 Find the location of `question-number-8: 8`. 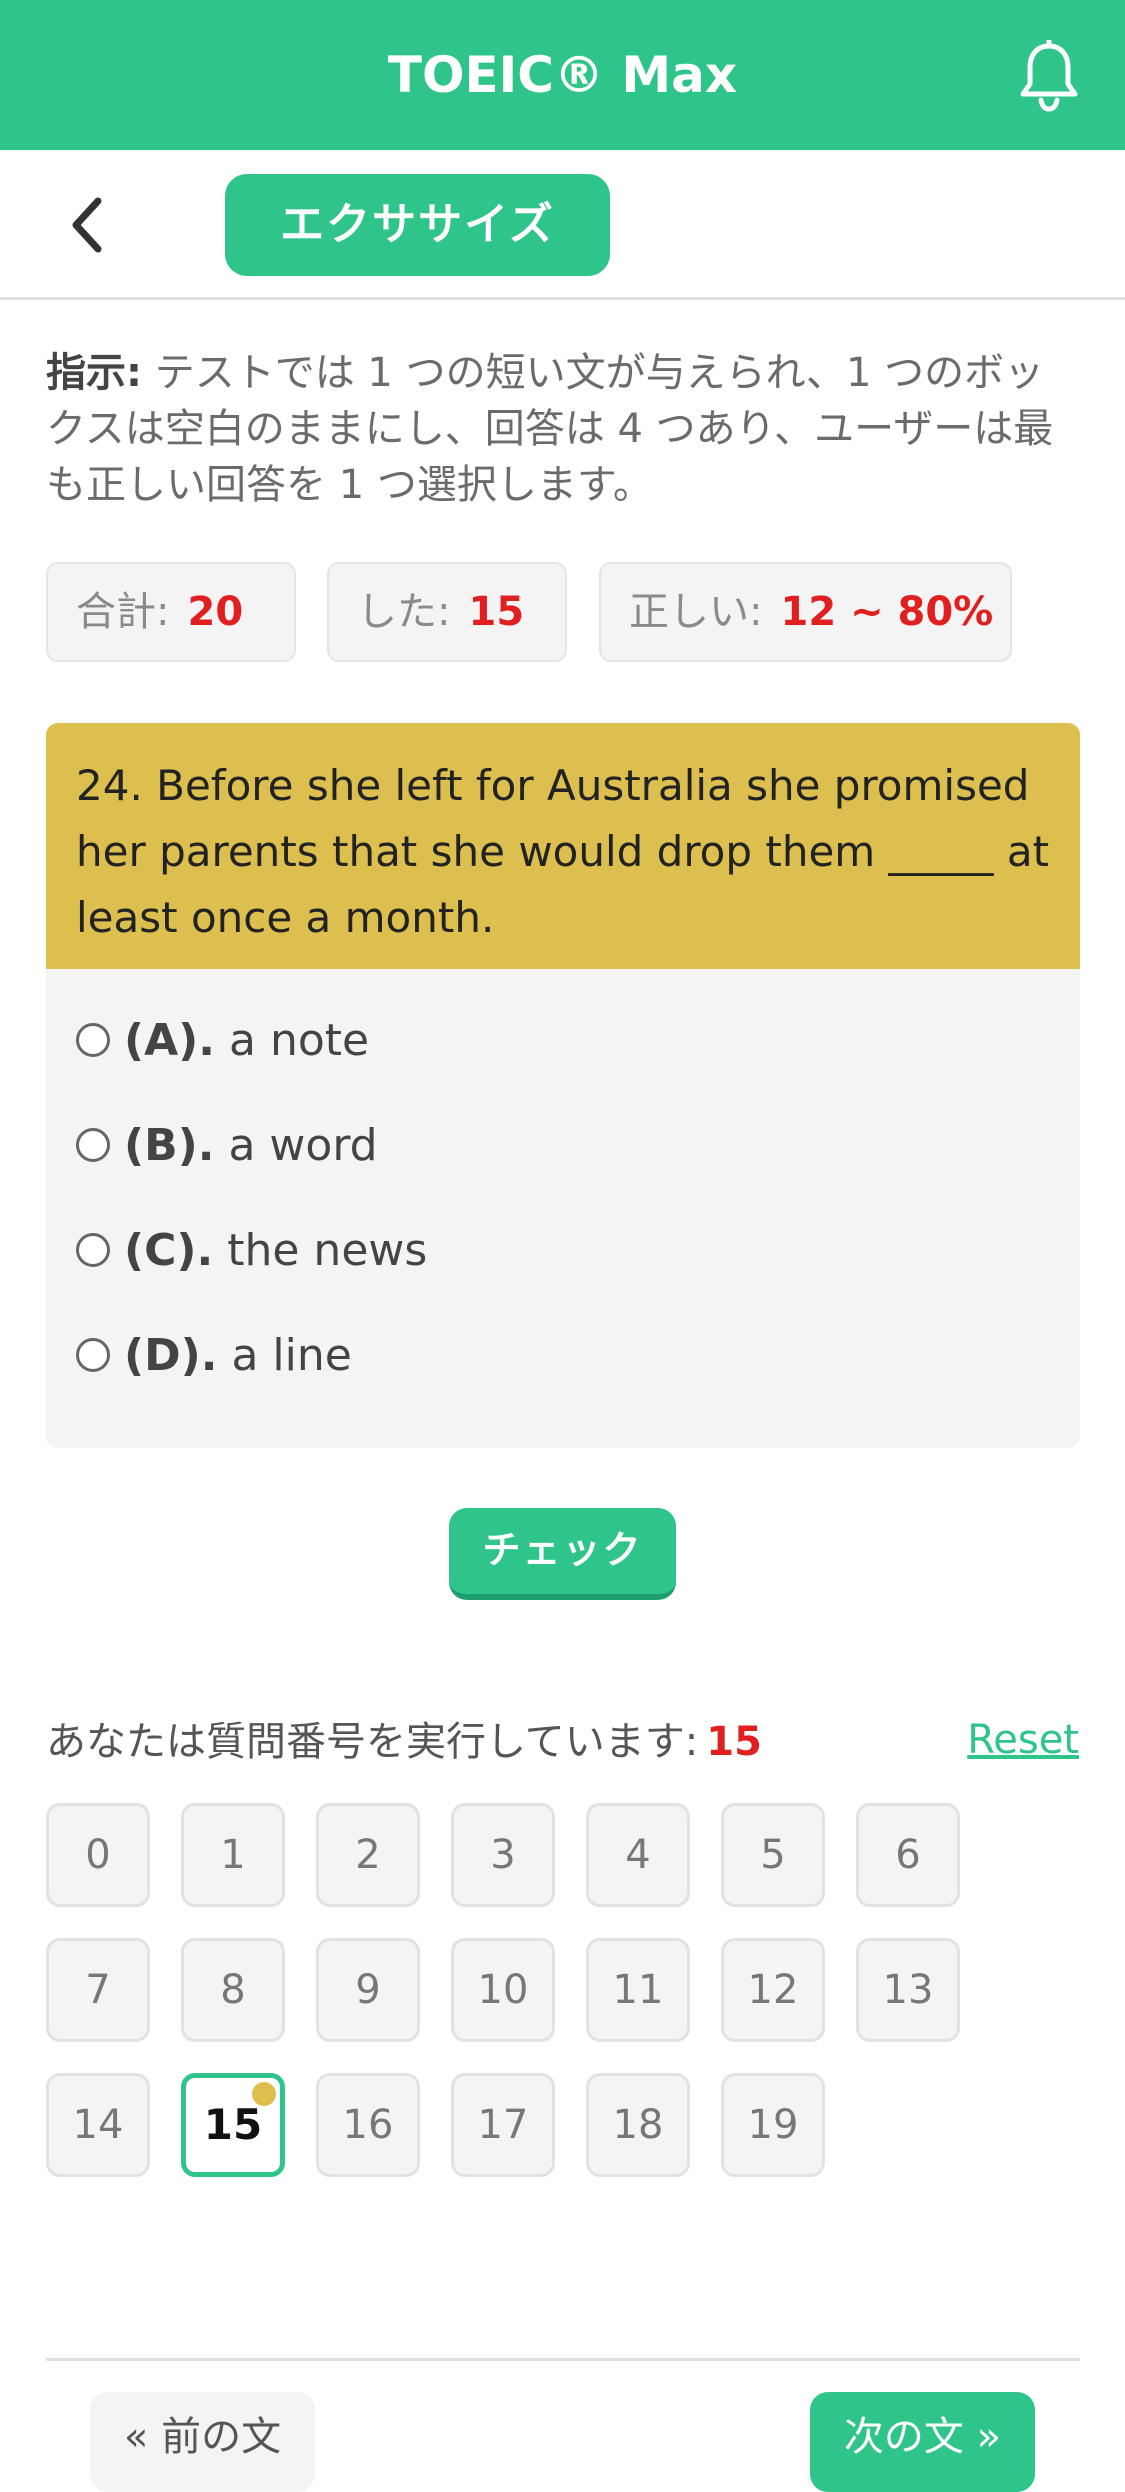

question-number-8: 8 is located at coordinates (233, 1990).